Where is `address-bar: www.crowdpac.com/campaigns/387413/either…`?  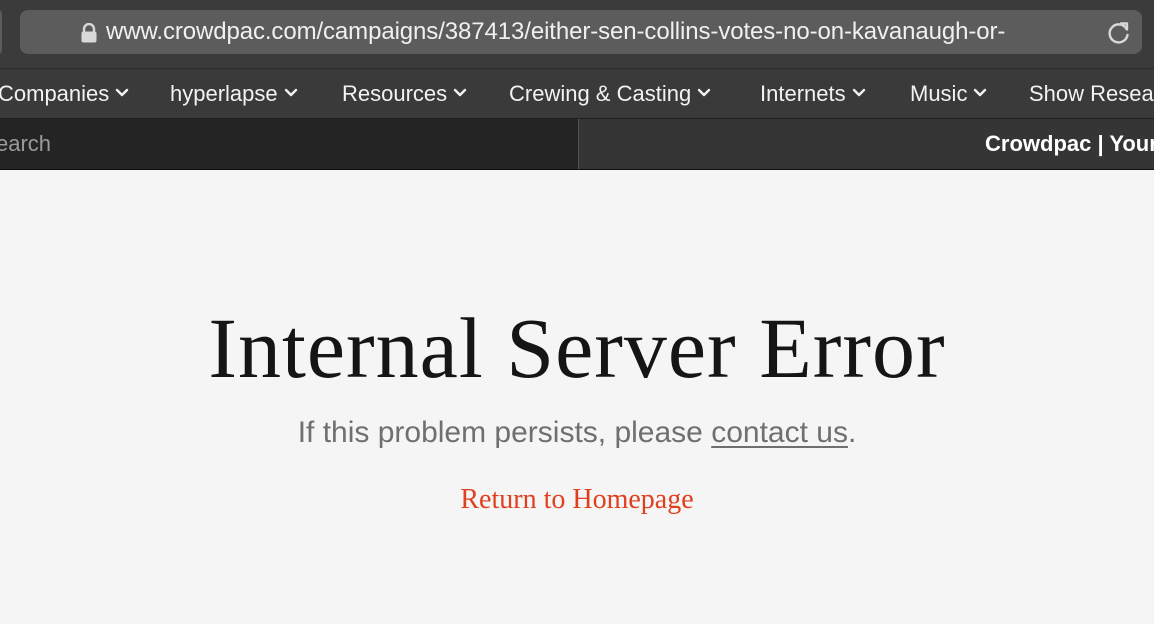 address-bar: www.crowdpac.com/campaigns/387413/either… is located at coordinates (581, 32).